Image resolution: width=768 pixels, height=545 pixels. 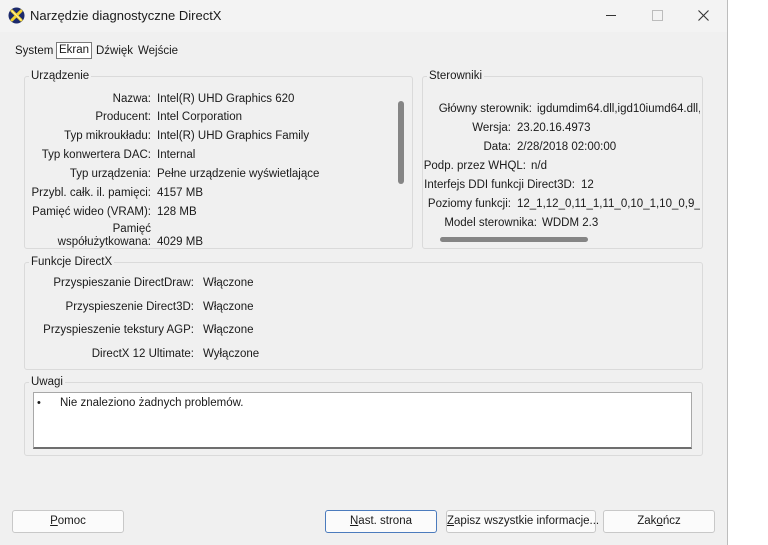 I want to click on direct3d-value: Włączone, so click(x=228, y=307).